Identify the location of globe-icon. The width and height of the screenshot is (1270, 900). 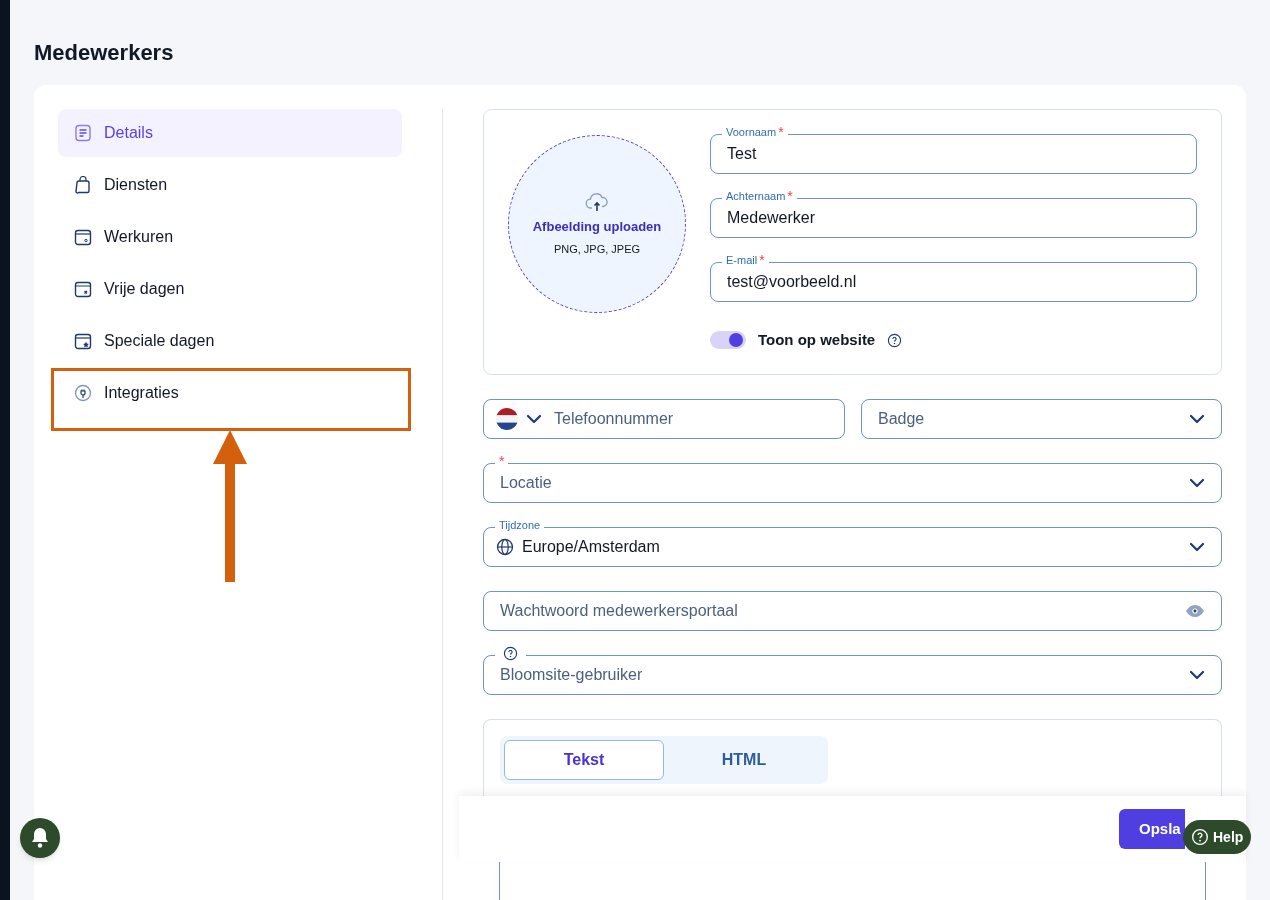
(505, 547).